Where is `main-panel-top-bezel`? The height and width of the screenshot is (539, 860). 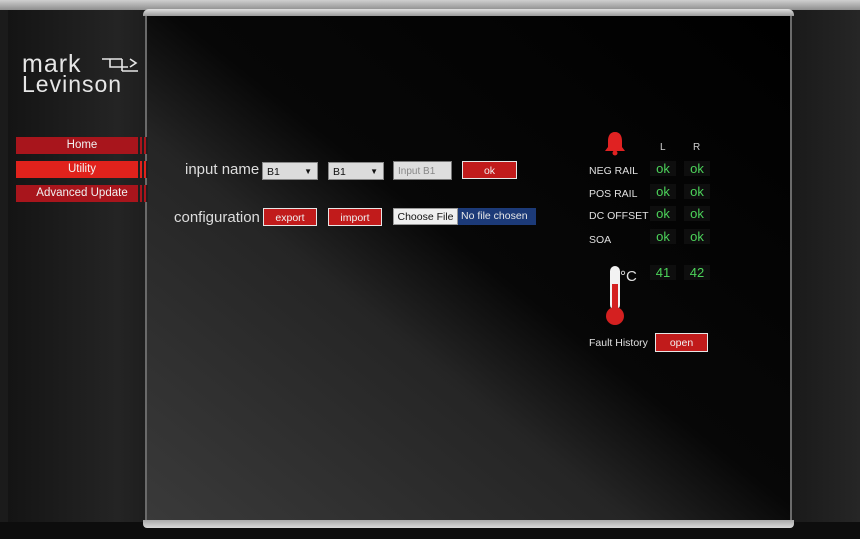 main-panel-top-bezel is located at coordinates (468, 12).